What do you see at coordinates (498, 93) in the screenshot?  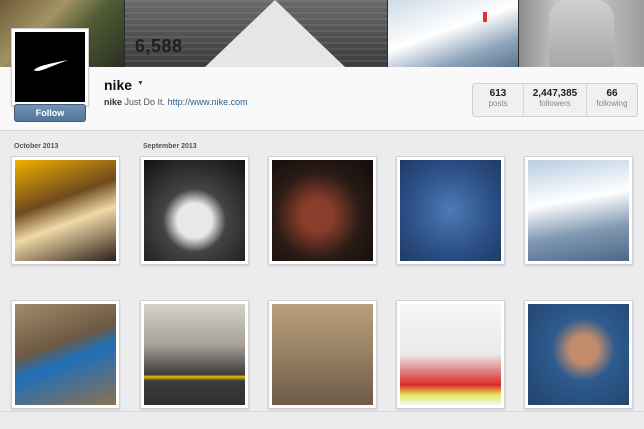 I see `stat-value: 613` at bounding box center [498, 93].